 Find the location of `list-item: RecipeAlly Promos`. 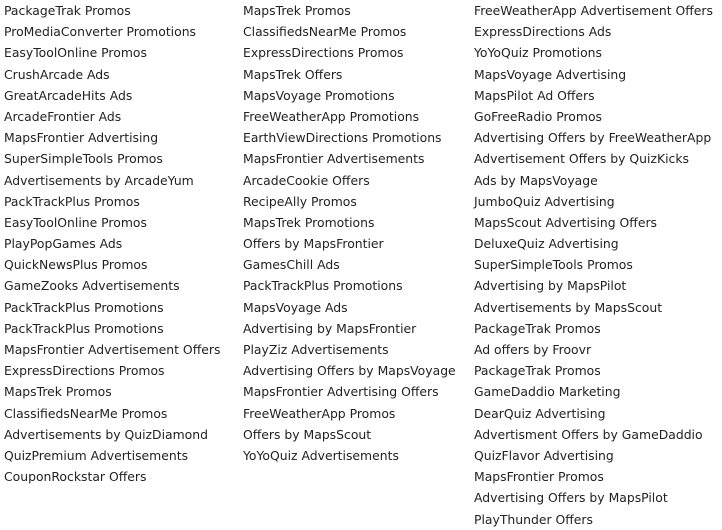

list-item: RecipeAlly Promos is located at coordinates (300, 201).